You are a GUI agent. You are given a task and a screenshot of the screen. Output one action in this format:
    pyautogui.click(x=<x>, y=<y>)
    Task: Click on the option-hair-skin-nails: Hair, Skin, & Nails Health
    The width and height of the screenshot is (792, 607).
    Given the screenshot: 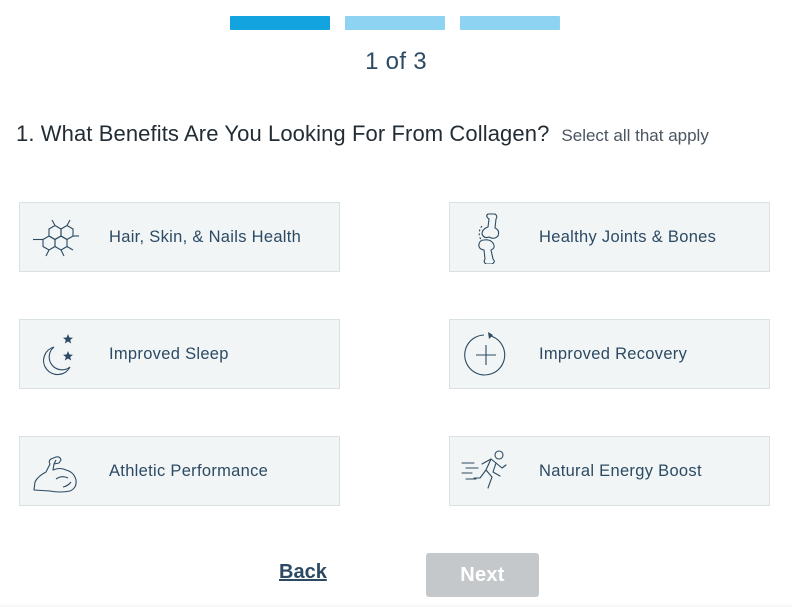 What is the action you would take?
    pyautogui.click(x=179, y=237)
    